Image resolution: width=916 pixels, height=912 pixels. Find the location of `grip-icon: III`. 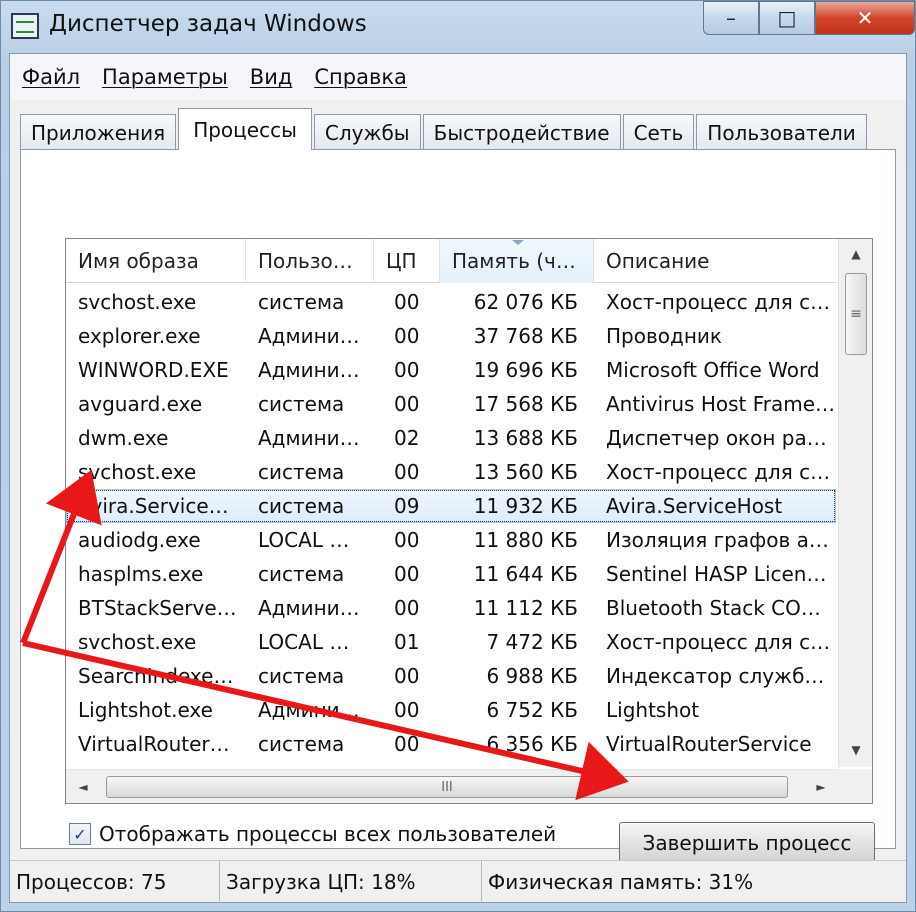

grip-icon: III is located at coordinates (447, 787).